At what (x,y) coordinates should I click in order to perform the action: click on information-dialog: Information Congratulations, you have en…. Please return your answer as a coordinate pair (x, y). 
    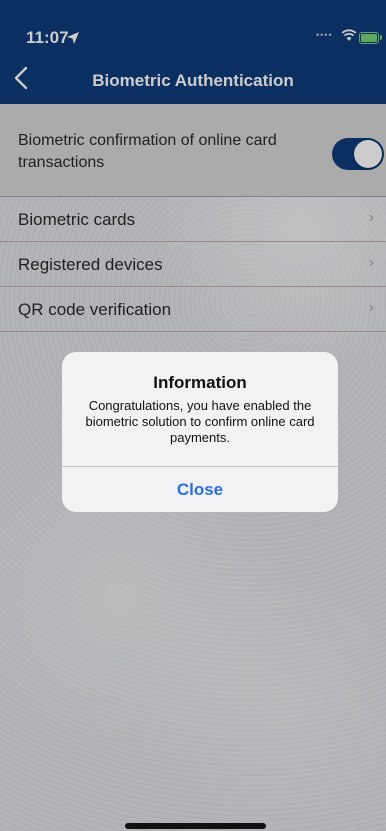
    Looking at the image, I should click on (200, 432).